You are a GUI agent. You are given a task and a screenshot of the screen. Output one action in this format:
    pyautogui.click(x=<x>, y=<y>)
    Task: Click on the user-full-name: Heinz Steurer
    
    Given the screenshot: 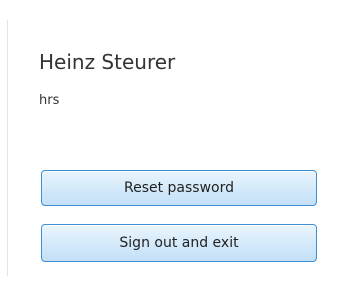 What is the action you would take?
    pyautogui.click(x=107, y=62)
    